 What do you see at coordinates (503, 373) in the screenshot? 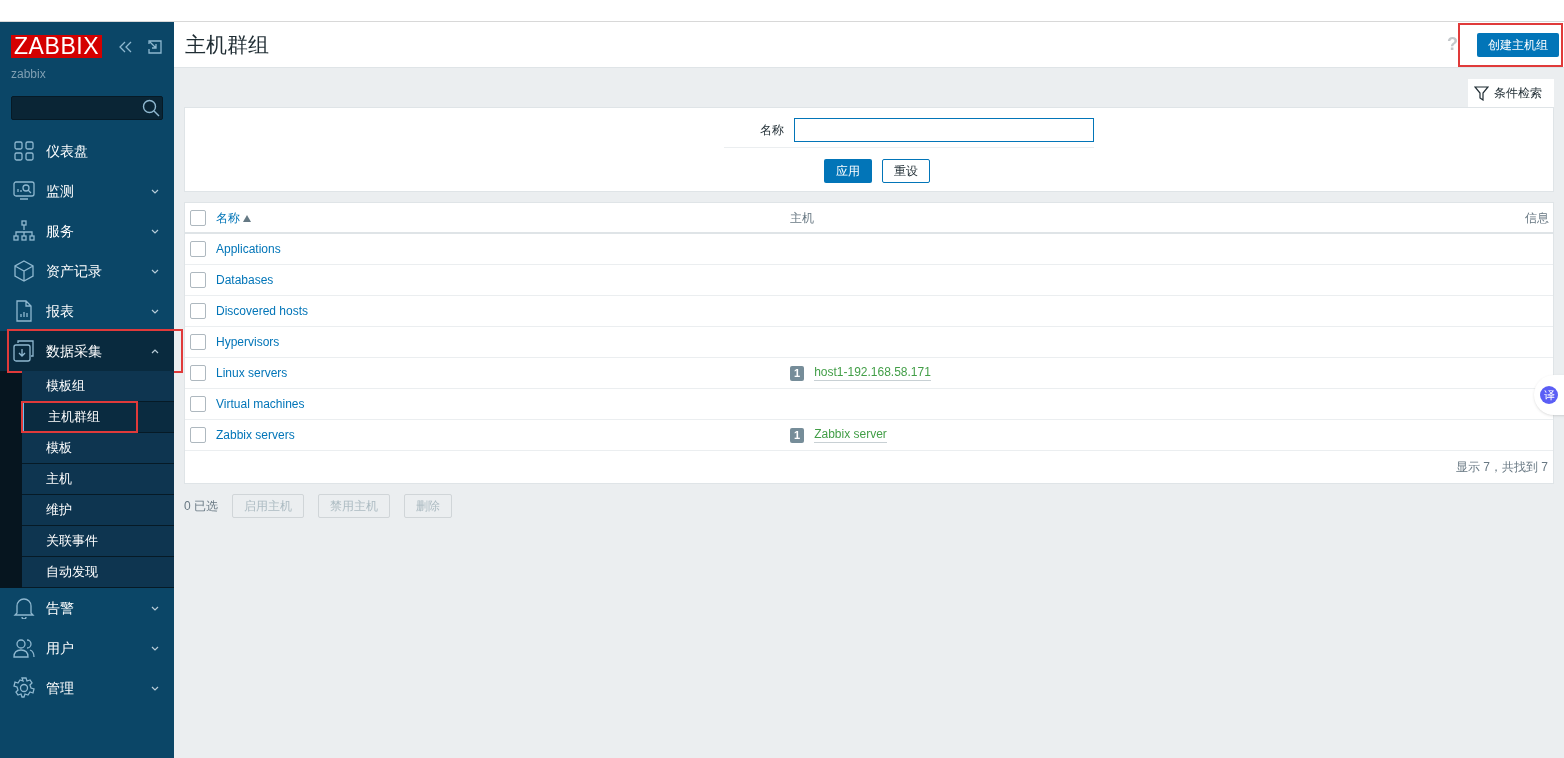
I see `host-group-link: Linux servers` at bounding box center [503, 373].